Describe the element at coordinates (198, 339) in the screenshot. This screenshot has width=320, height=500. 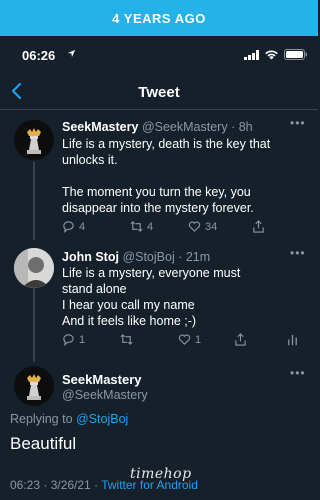
I see `like-count: 1` at that location.